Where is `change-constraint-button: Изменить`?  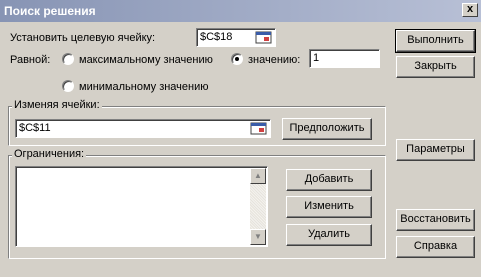 change-constraint-button: Изменить is located at coordinates (329, 207).